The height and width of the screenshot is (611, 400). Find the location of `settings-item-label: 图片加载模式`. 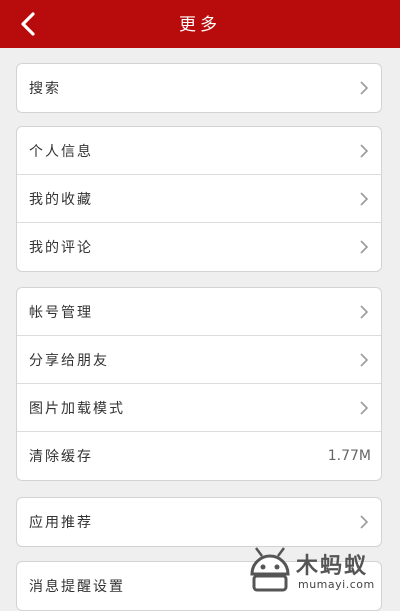

settings-item-label: 图片加载模式 is located at coordinates (77, 408).